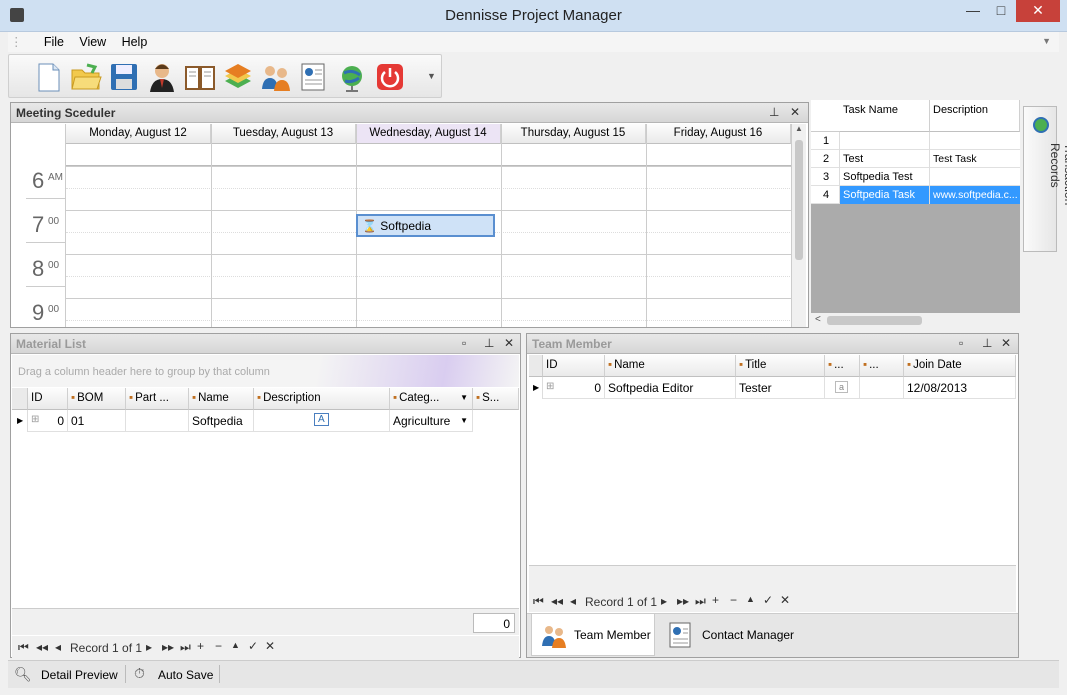  What do you see at coordinates (138, 134) in the screenshot?
I see `day-header: Monday, August 12` at bounding box center [138, 134].